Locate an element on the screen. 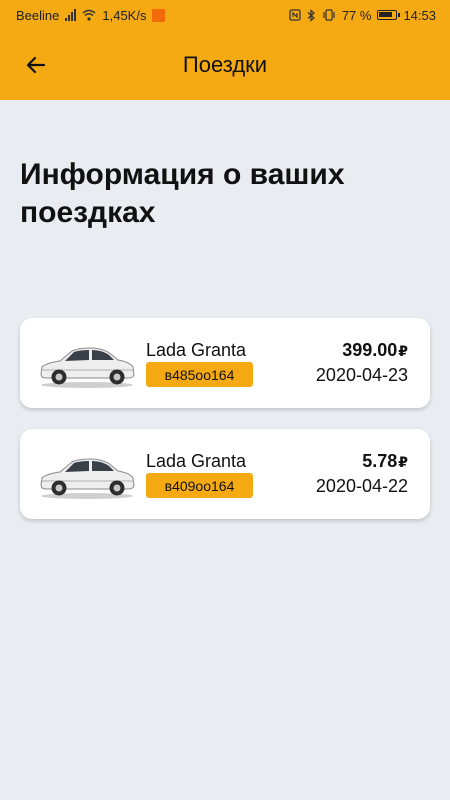  battery-icon is located at coordinates (389, 15).